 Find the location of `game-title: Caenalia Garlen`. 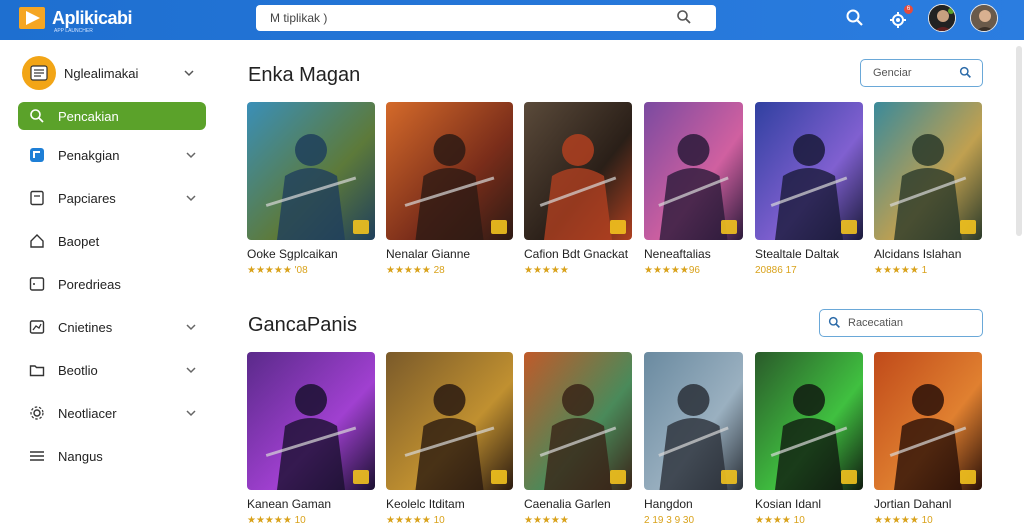

game-title: Caenalia Garlen is located at coordinates (567, 504).